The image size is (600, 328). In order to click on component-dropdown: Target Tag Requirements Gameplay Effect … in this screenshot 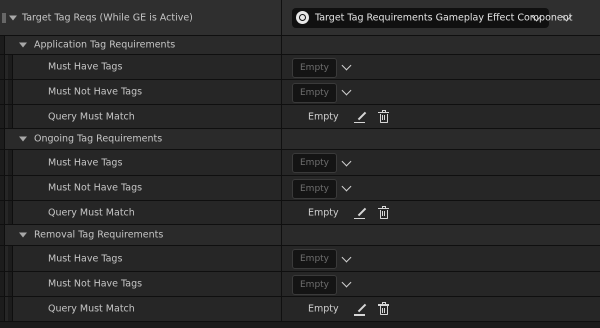, I will do `click(432, 18)`.